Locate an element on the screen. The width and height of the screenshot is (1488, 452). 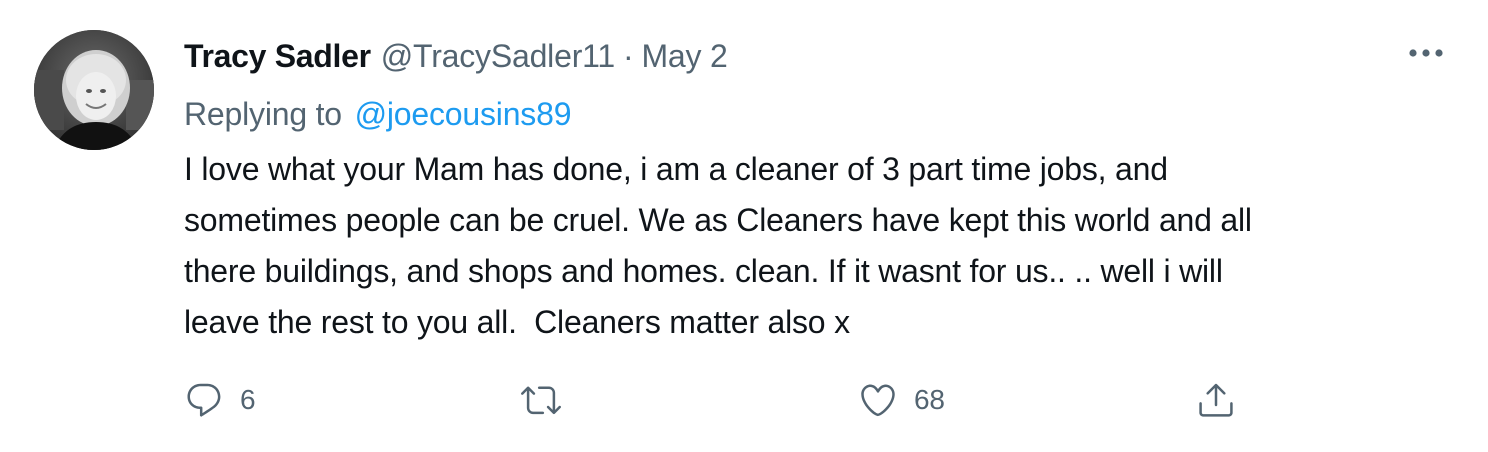
retweet-button is located at coordinates (548, 400).